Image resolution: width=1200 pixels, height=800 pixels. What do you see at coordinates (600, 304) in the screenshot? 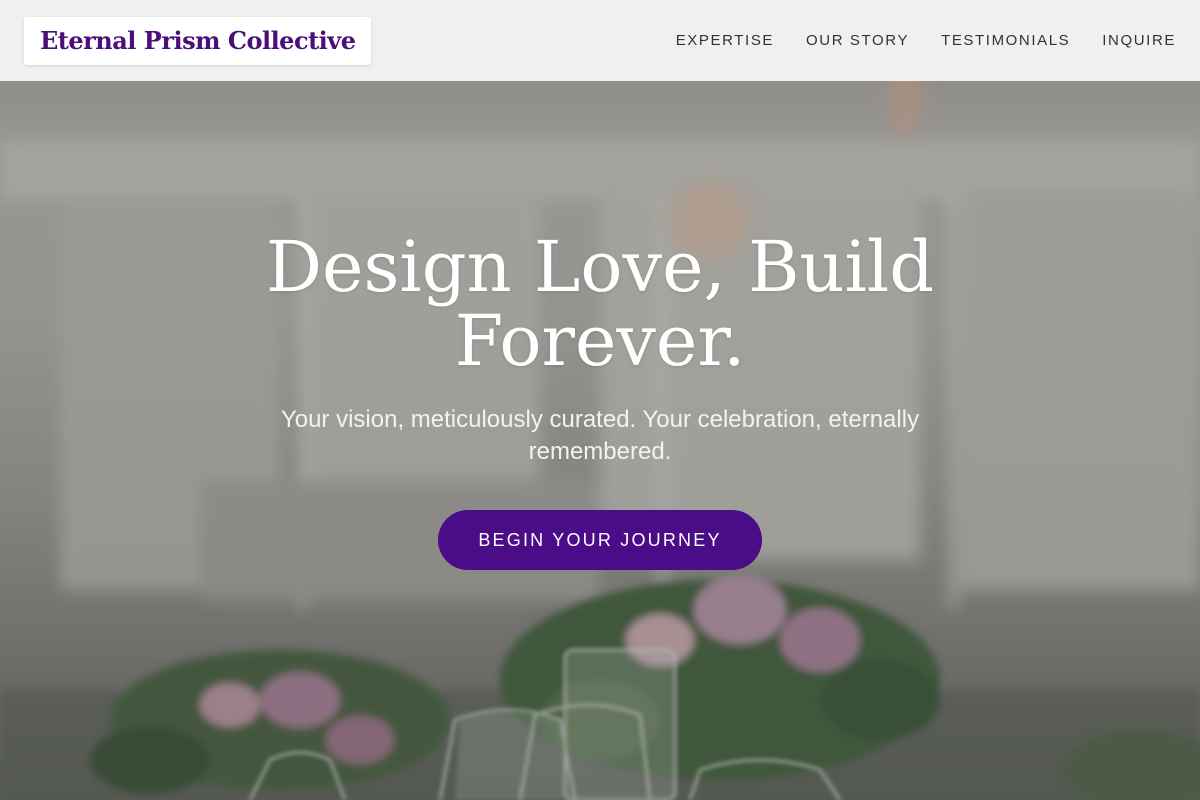
I see `hero-title: Design Love, Build Forever.` at bounding box center [600, 304].